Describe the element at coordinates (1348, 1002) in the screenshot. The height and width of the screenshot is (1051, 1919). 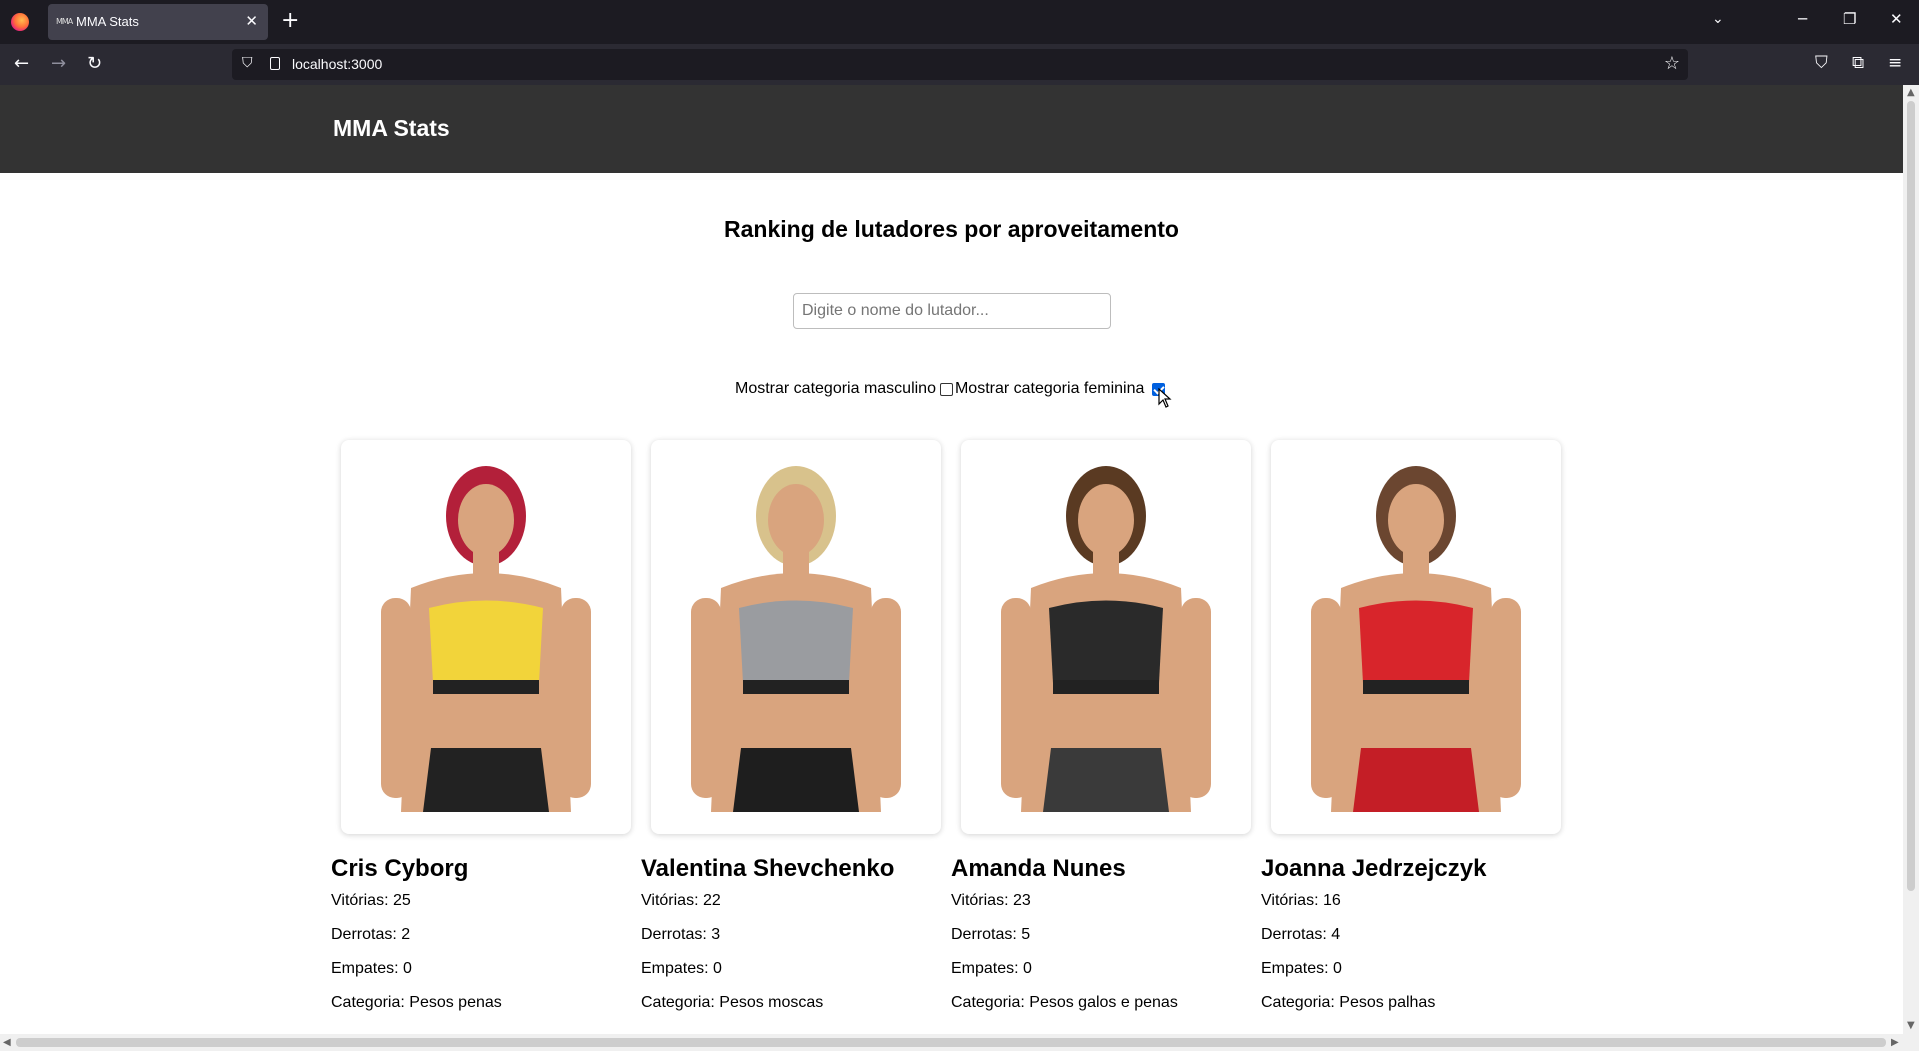
I see `fighter-category: Categoria: Pesos palhas` at that location.